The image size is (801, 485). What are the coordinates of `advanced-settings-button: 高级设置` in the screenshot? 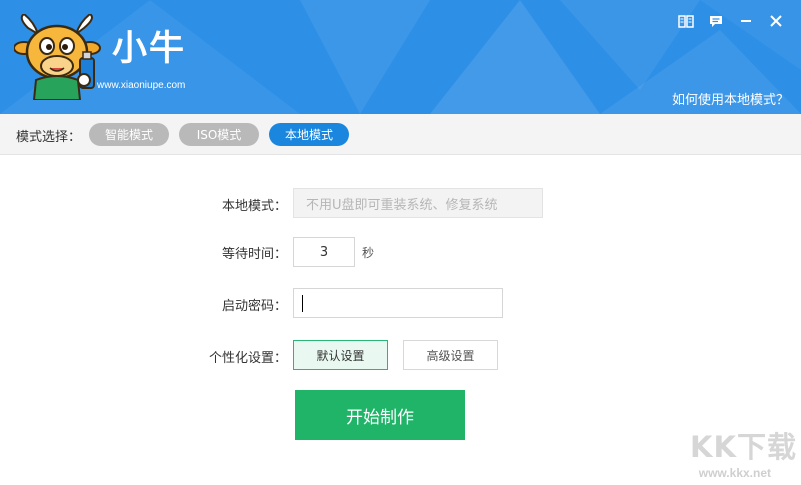 It's located at (450, 355).